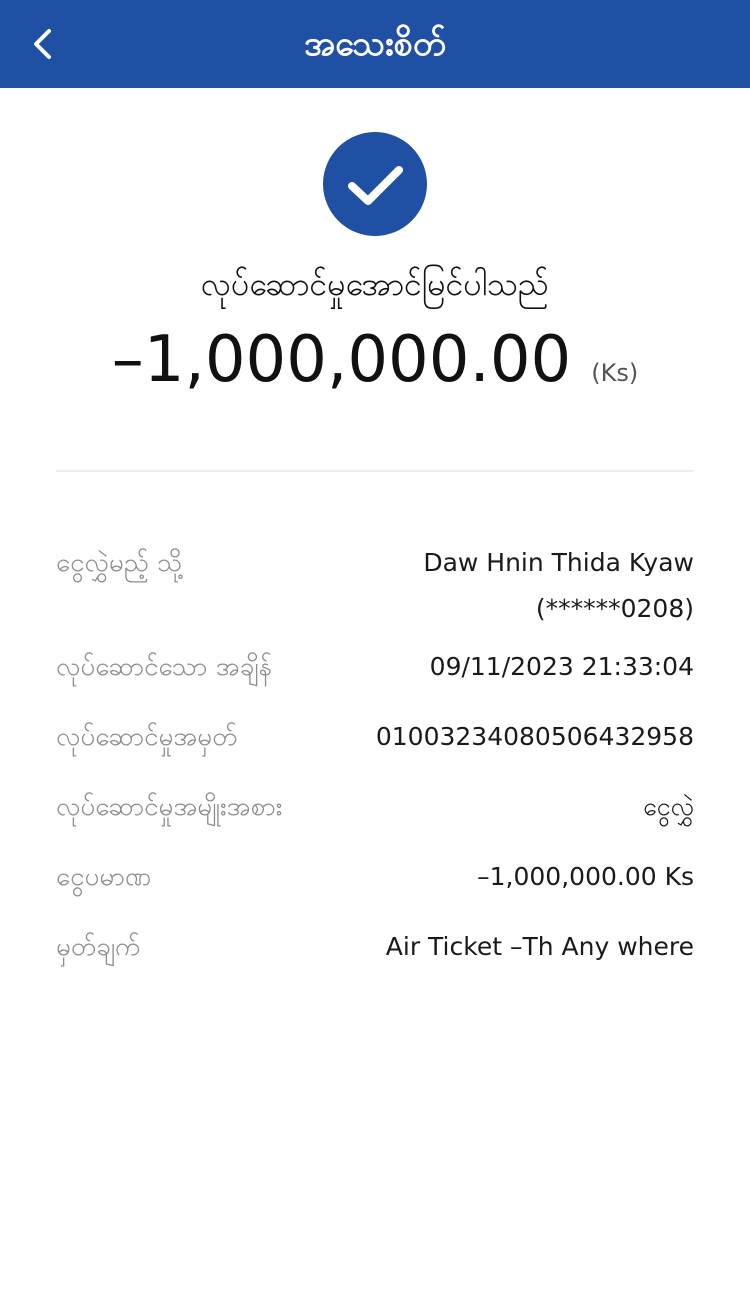  What do you see at coordinates (119, 563) in the screenshot?
I see `detail-label-recipient: ငွေလွှဲမည့် သို့` at bounding box center [119, 563].